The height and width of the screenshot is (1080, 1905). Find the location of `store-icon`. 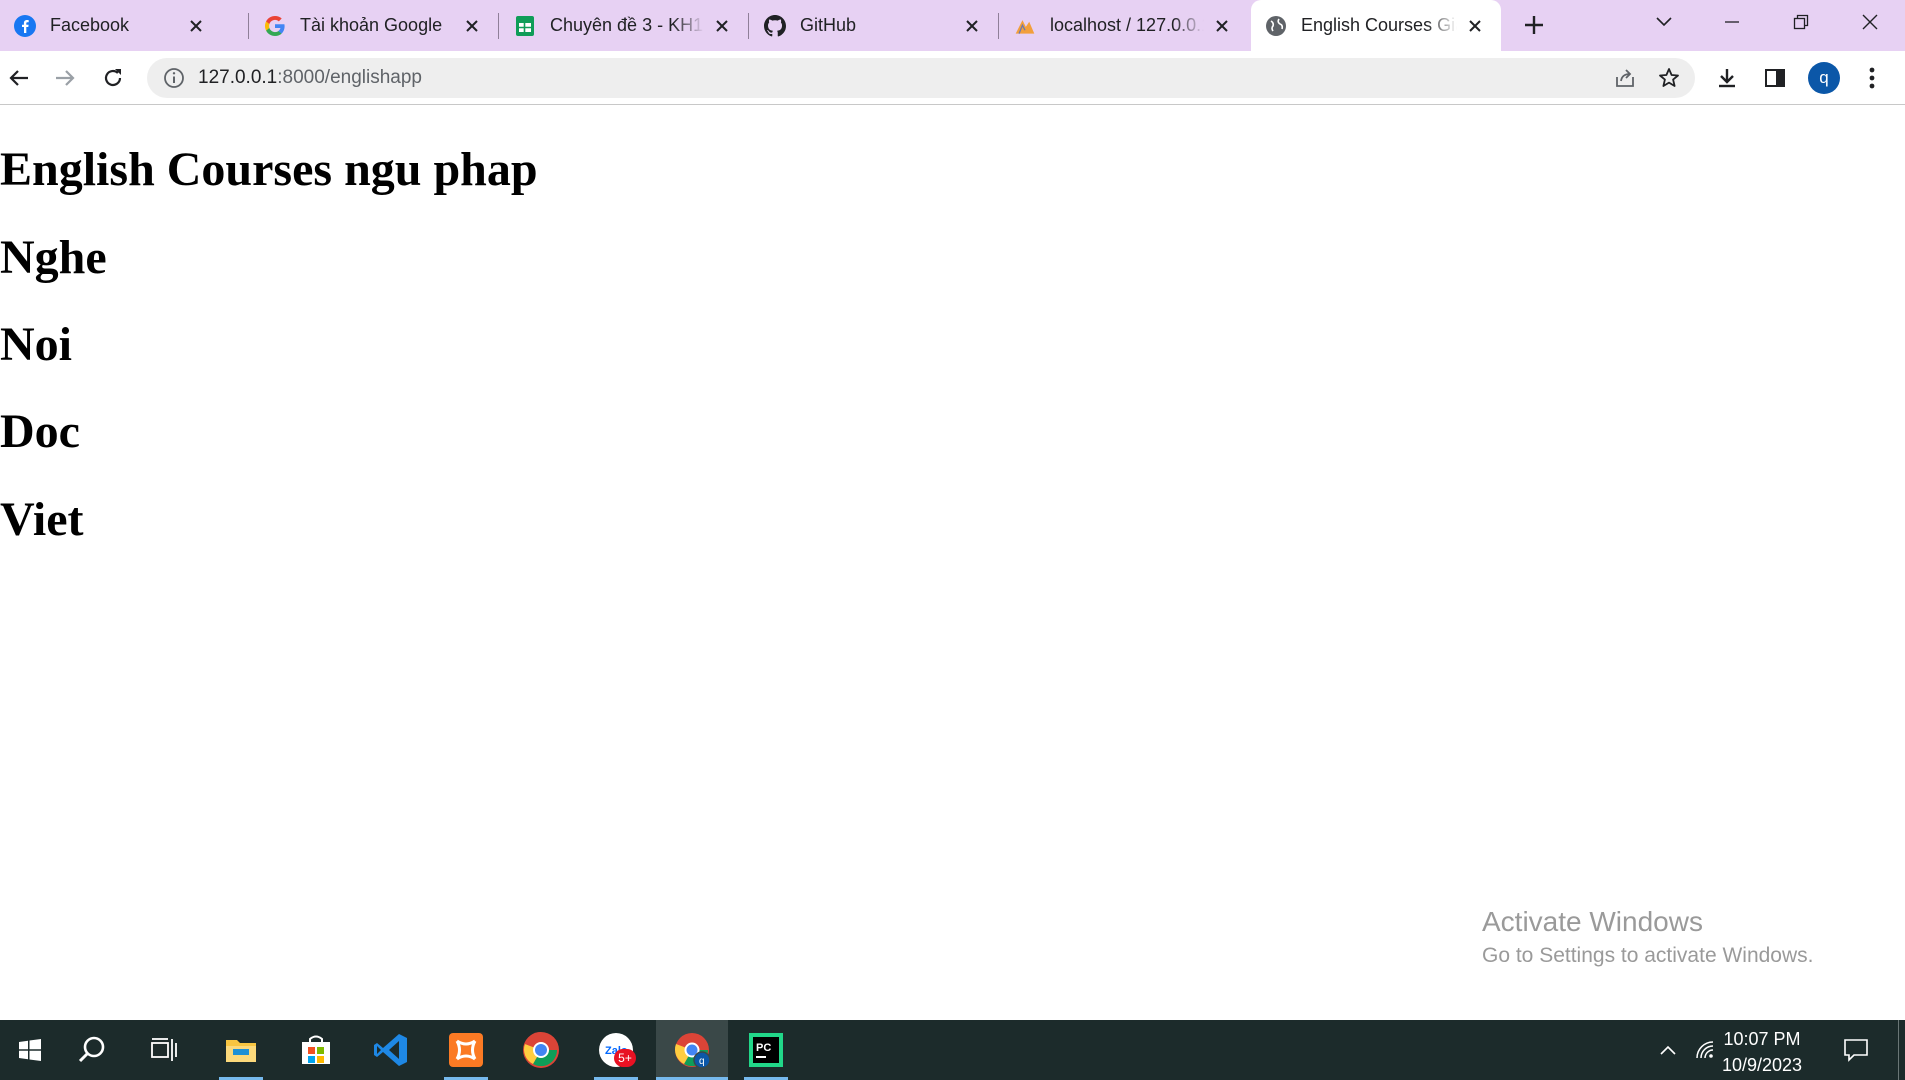

store-icon is located at coordinates (316, 1049).